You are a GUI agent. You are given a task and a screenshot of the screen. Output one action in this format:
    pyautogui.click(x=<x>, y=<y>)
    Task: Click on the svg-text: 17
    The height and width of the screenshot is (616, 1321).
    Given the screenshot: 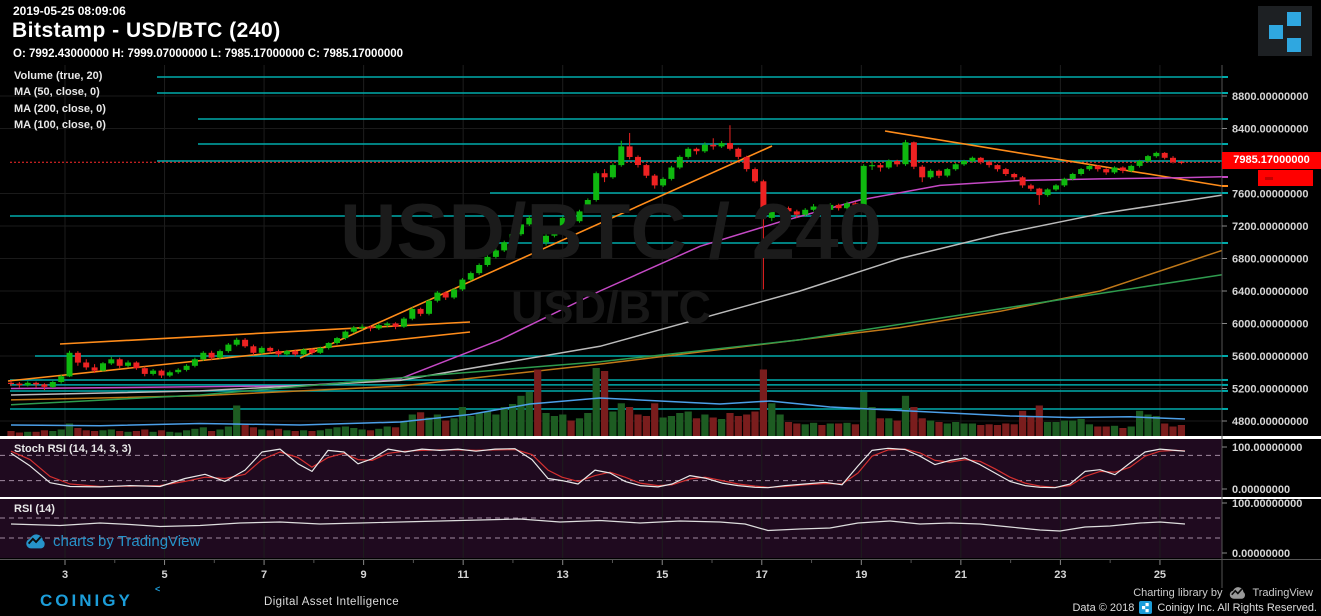 What is the action you would take?
    pyautogui.click(x=762, y=575)
    